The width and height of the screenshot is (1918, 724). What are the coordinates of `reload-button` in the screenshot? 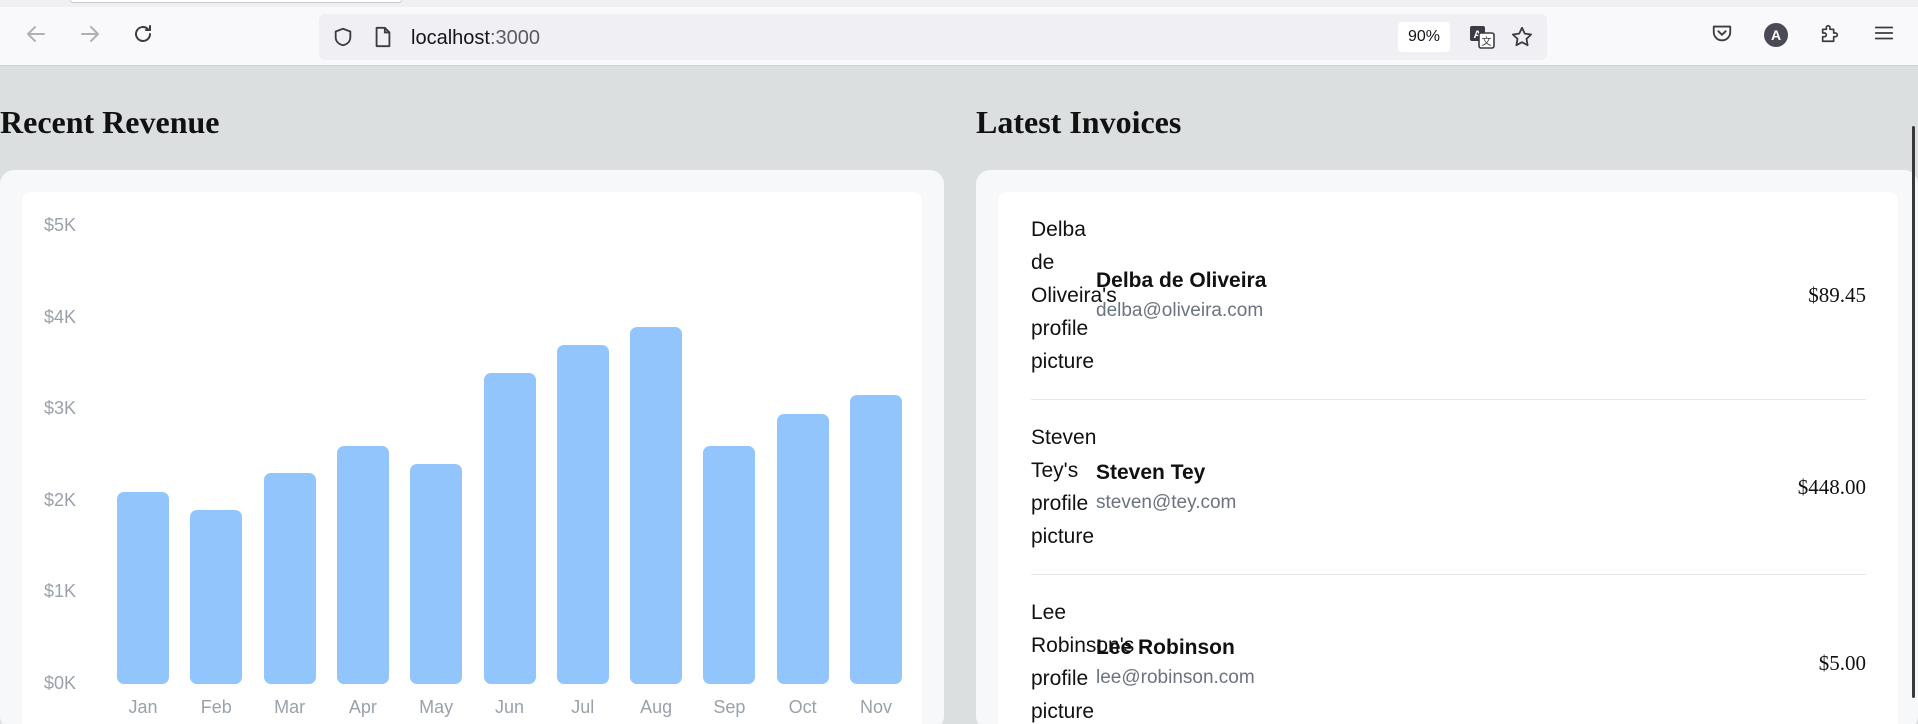 It's located at (143, 36).